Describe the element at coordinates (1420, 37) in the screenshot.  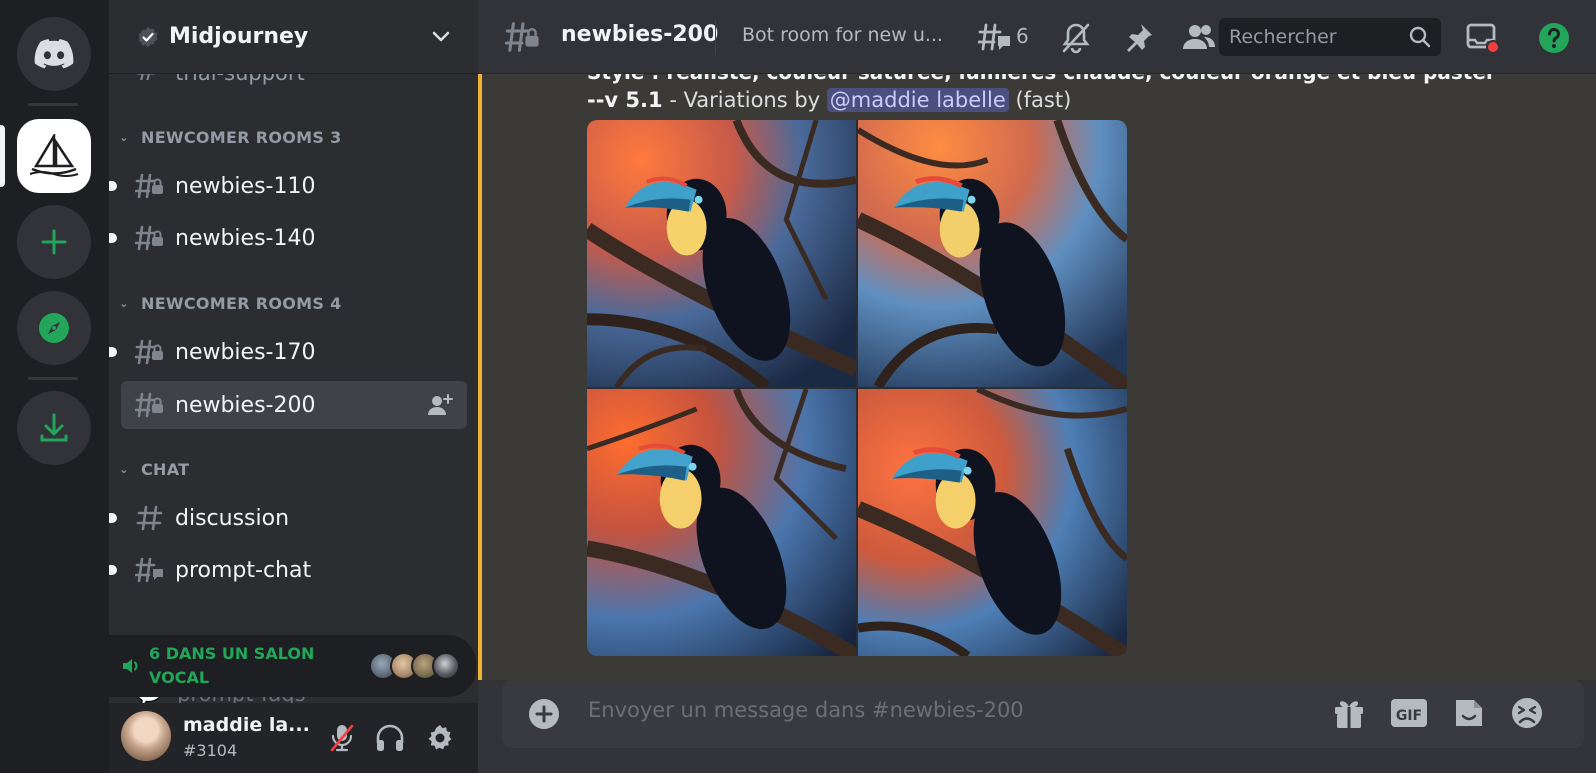
I see `search-icon` at that location.